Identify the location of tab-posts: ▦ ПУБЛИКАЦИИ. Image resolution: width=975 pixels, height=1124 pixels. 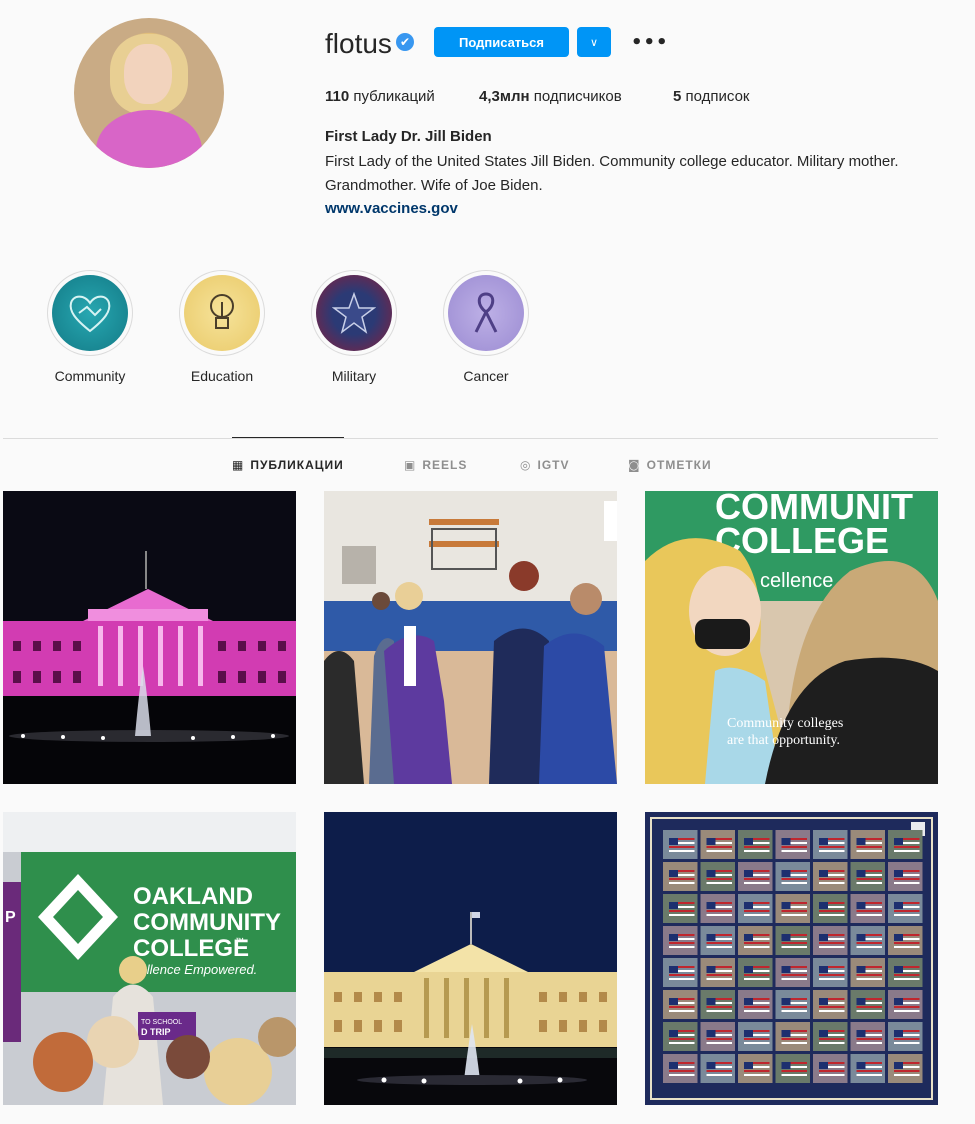
(288, 465).